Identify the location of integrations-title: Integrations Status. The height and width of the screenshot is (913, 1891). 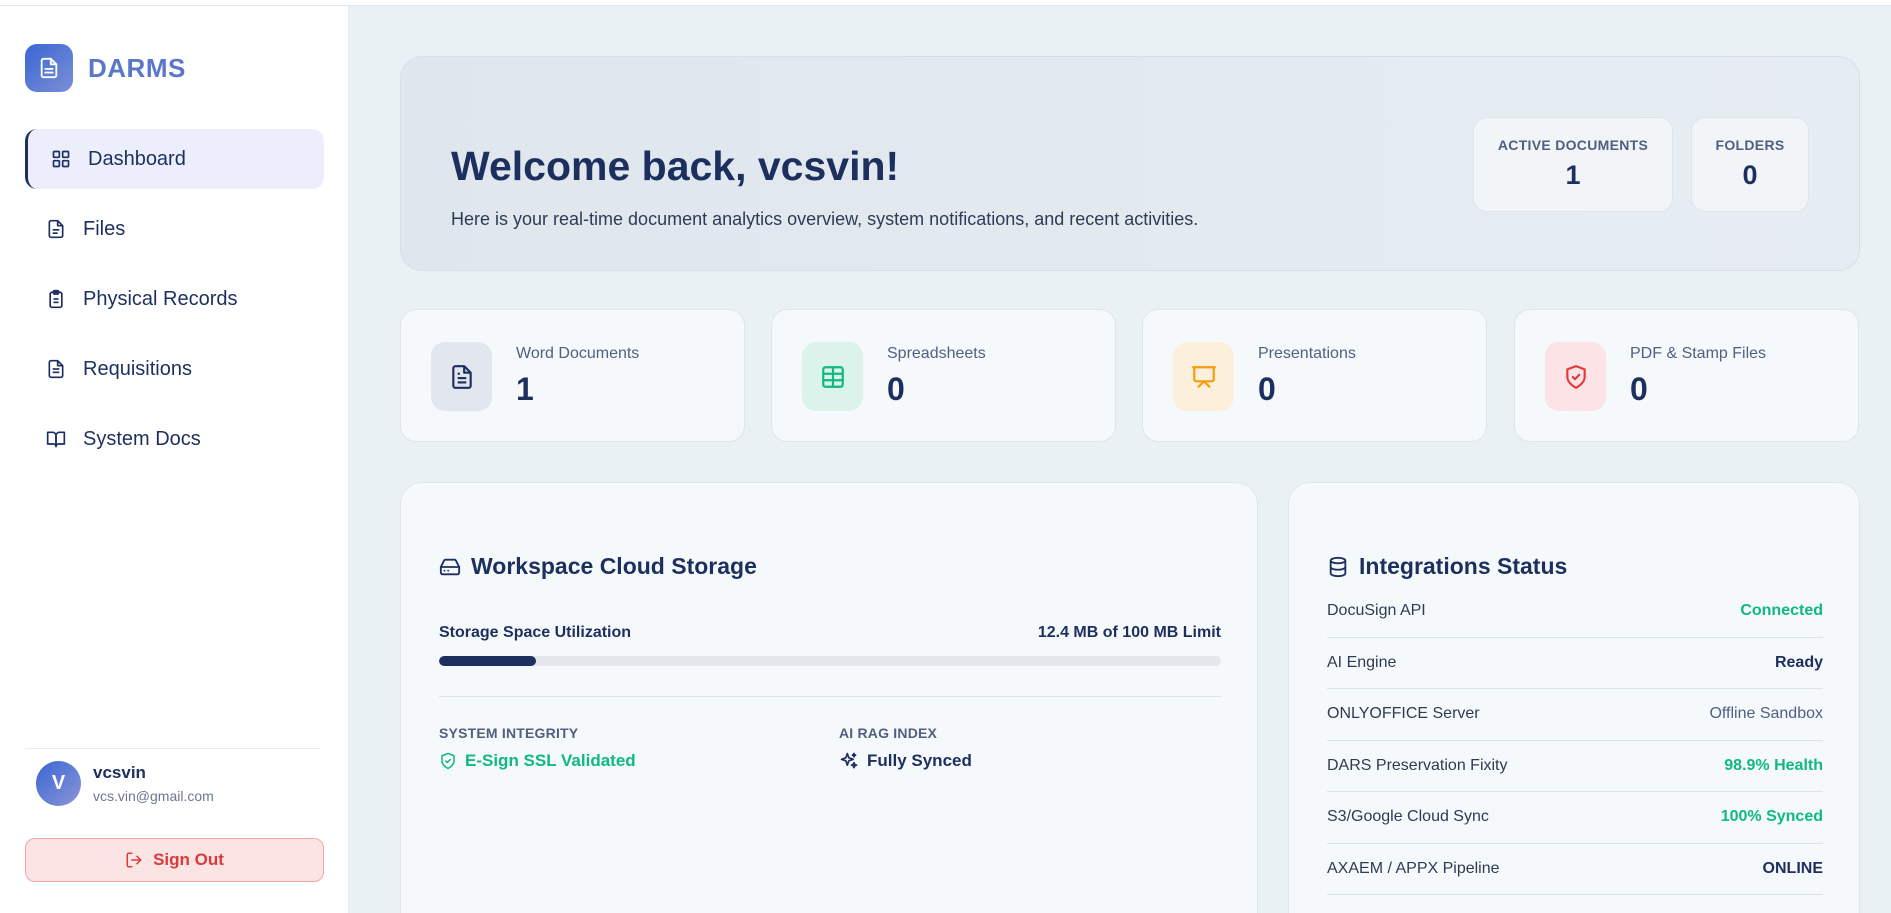
(1447, 566).